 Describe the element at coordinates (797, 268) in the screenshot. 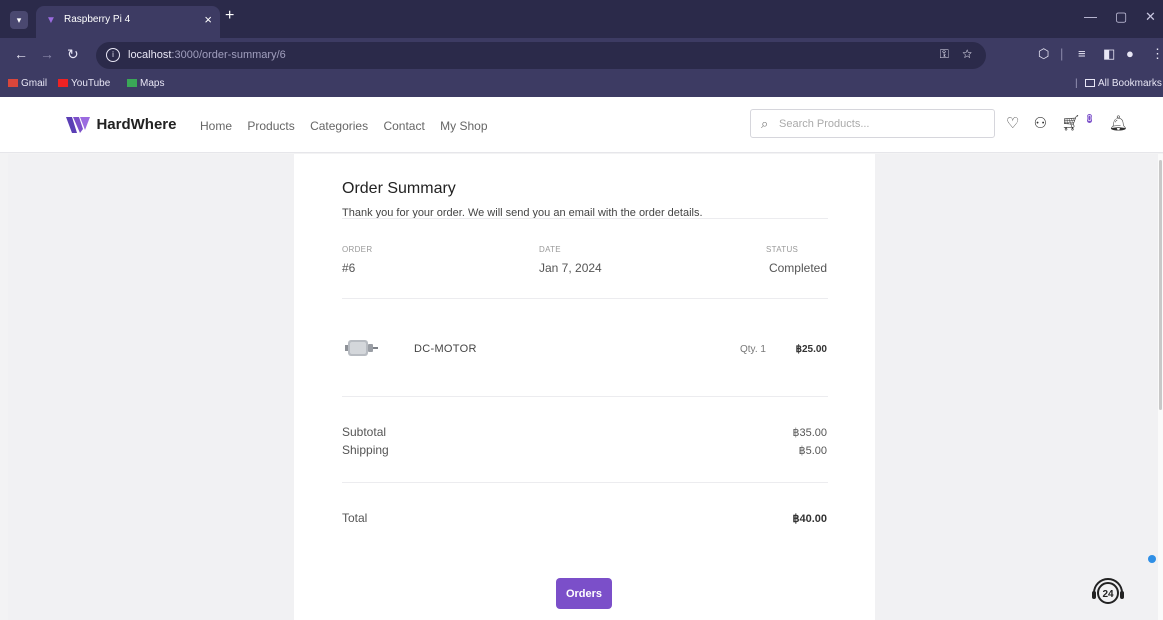

I see `order-status: Completed` at that location.